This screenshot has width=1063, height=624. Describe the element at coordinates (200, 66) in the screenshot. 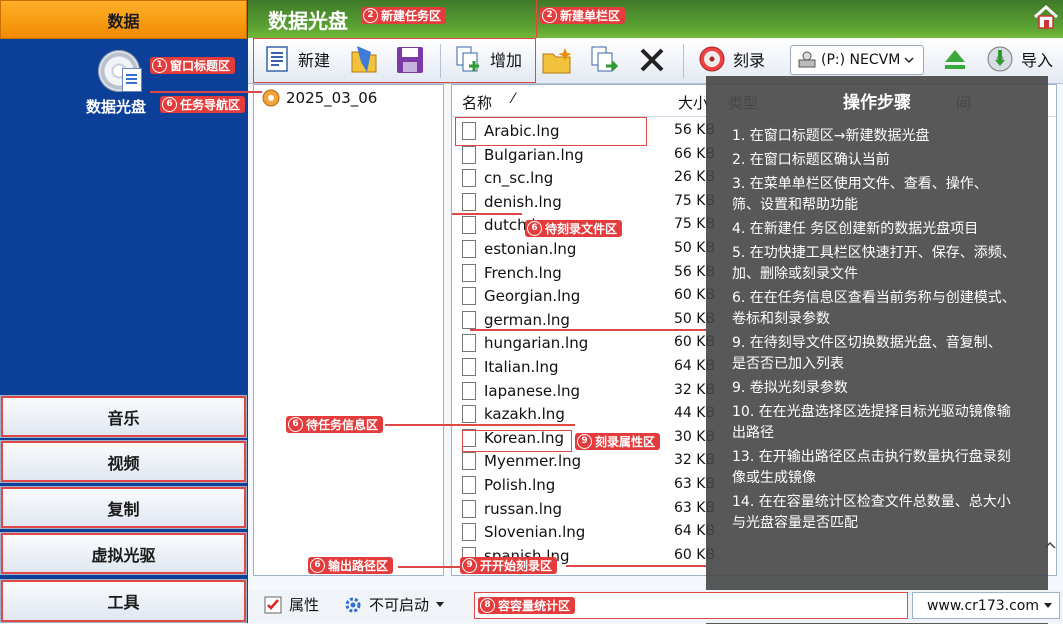

I see `annotation-window-title-text: 窗口标题区` at that location.